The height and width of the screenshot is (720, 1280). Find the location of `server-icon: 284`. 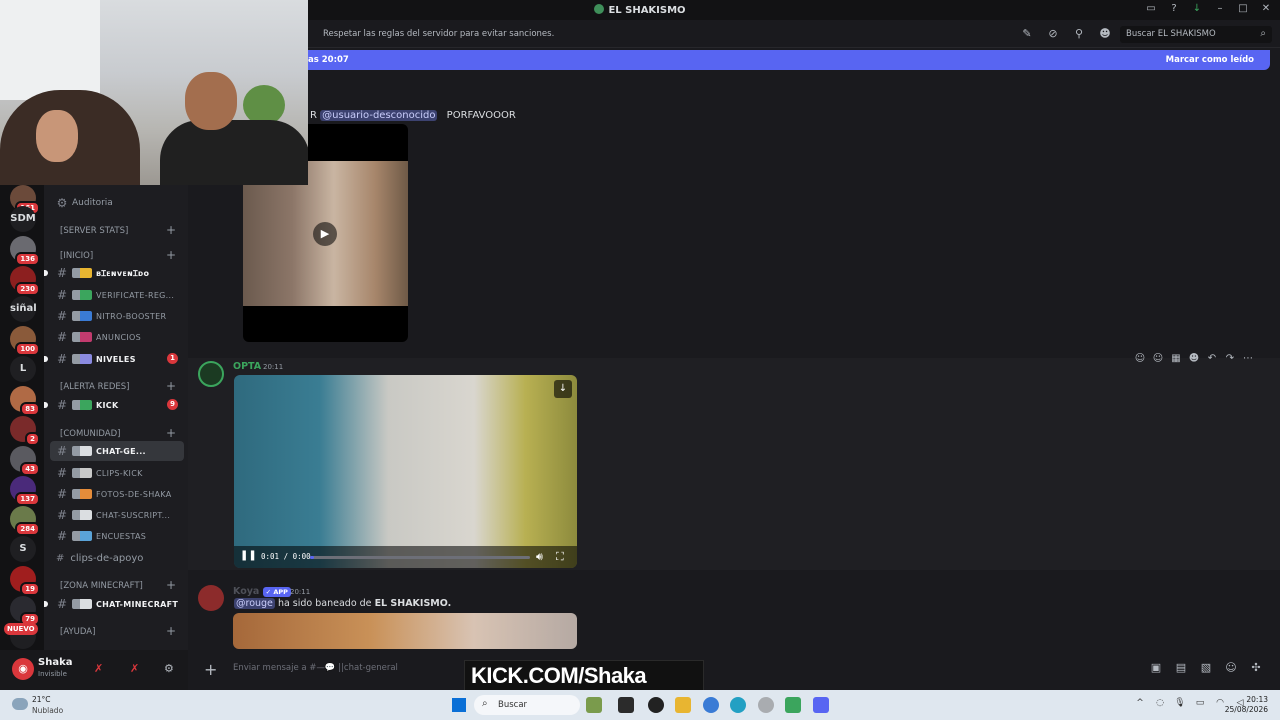

server-icon: 284 is located at coordinates (25, 521).